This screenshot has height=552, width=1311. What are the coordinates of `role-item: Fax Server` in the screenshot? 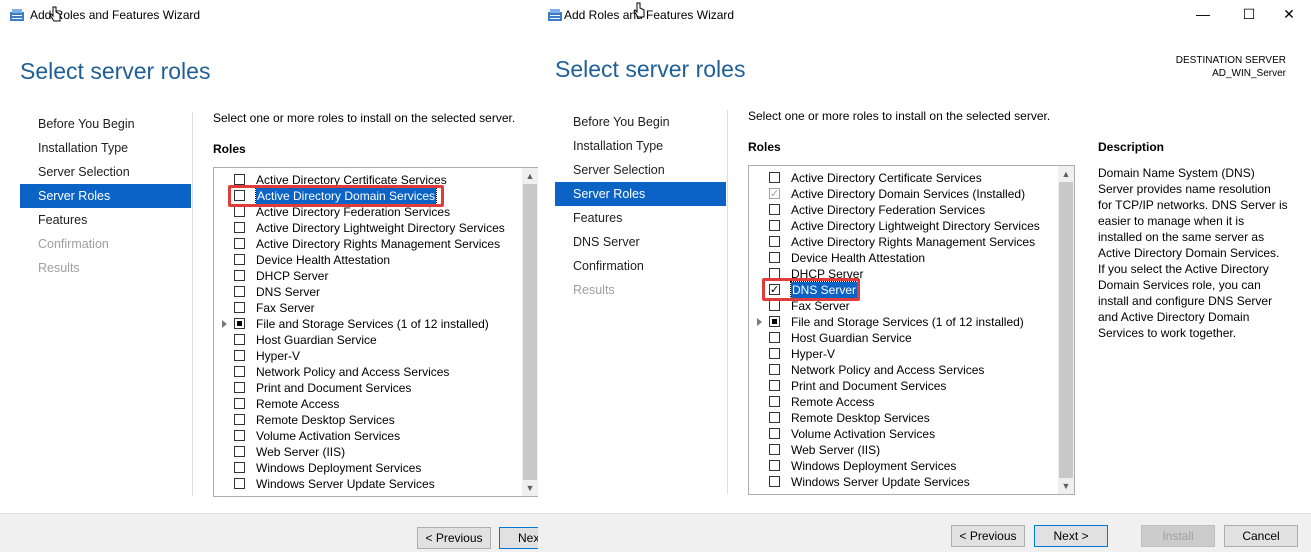 It's located at (364, 308).